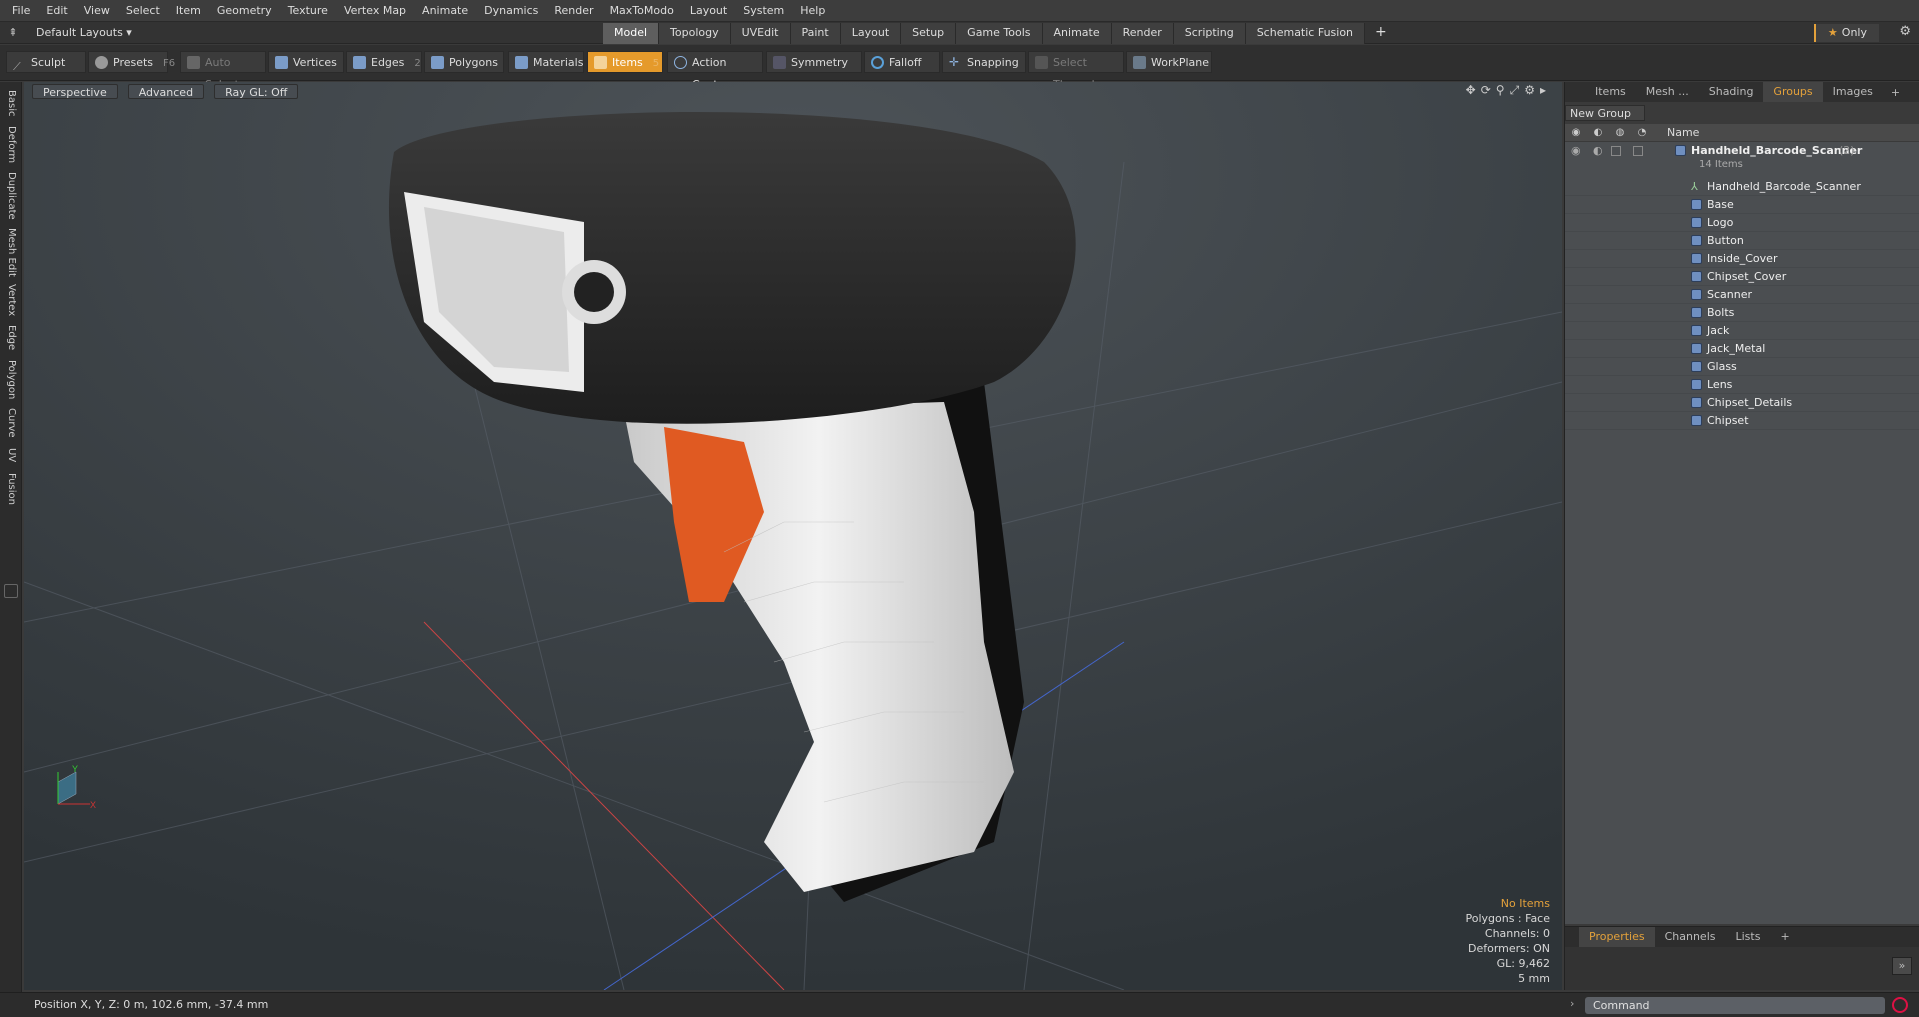 This screenshot has width=1919, height=1017. Describe the element at coordinates (308, 11) in the screenshot. I see `menu-texture: Texture` at that location.